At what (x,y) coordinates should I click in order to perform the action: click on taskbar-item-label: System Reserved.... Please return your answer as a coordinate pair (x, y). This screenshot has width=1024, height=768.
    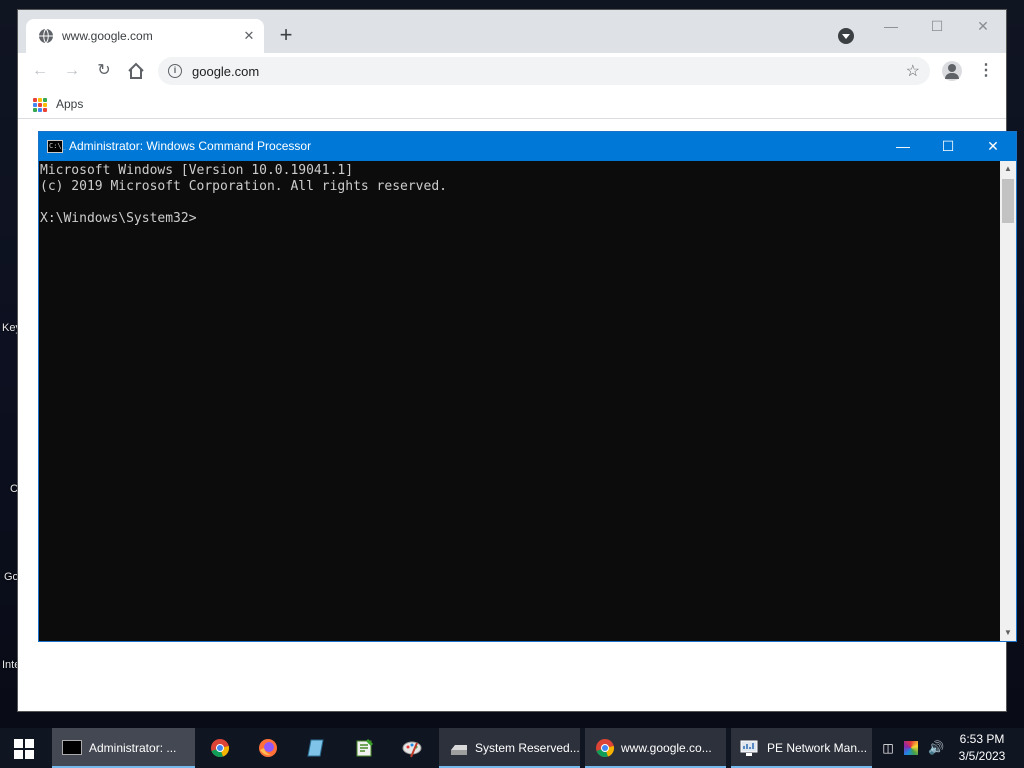
    Looking at the image, I should click on (527, 748).